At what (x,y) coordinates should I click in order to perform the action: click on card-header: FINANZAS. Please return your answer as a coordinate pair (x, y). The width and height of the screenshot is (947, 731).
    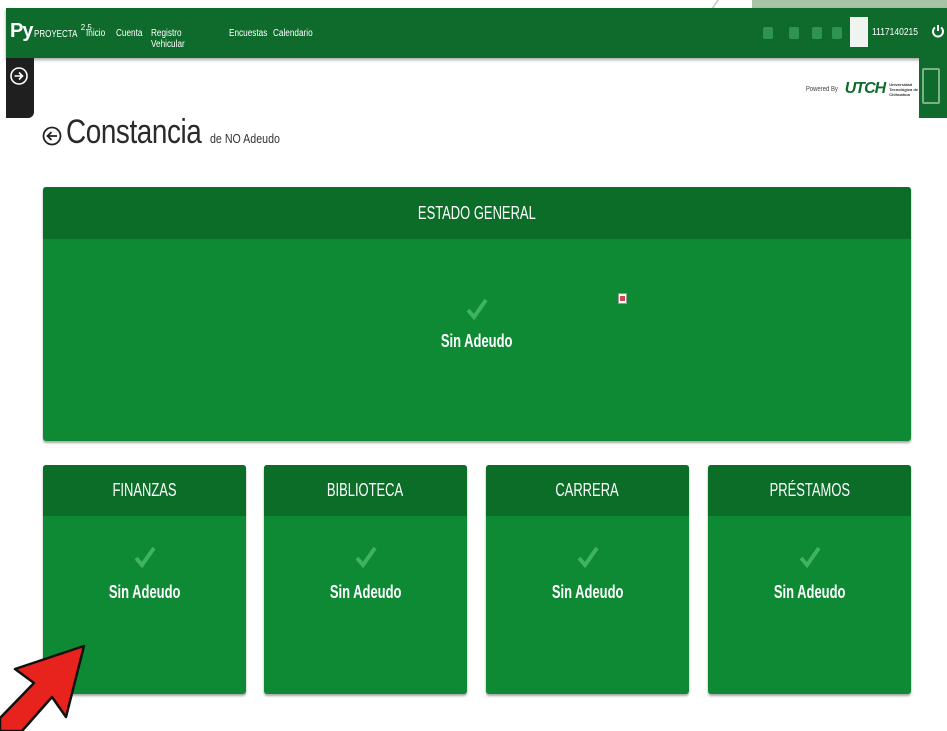
    Looking at the image, I should click on (144, 490).